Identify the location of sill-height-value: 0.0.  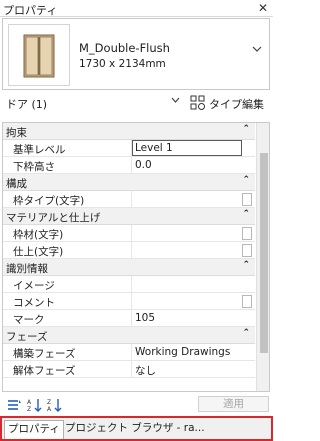
(143, 165).